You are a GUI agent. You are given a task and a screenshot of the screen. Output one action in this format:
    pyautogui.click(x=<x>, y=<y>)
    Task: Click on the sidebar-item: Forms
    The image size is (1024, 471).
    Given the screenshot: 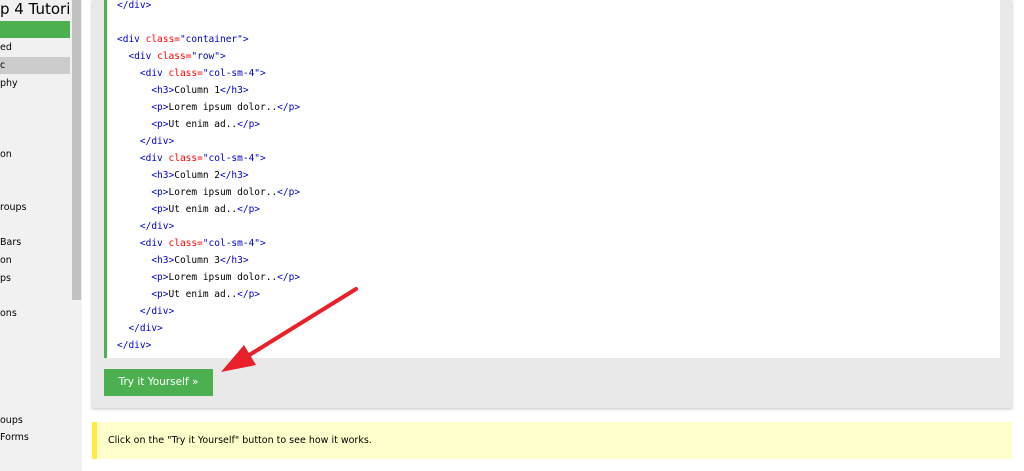 What is the action you would take?
    pyautogui.click(x=14, y=438)
    